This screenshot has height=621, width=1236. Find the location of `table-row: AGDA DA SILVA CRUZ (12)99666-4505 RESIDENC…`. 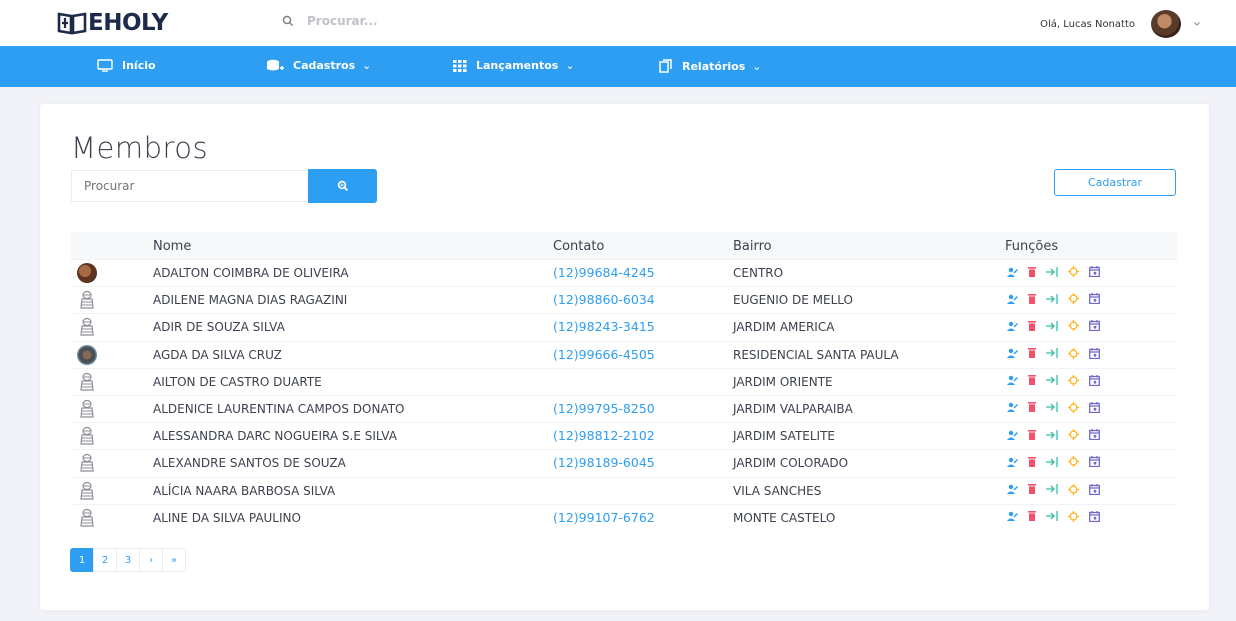

table-row: AGDA DA SILVA CRUZ (12)99666-4505 RESIDENC… is located at coordinates (624, 354).